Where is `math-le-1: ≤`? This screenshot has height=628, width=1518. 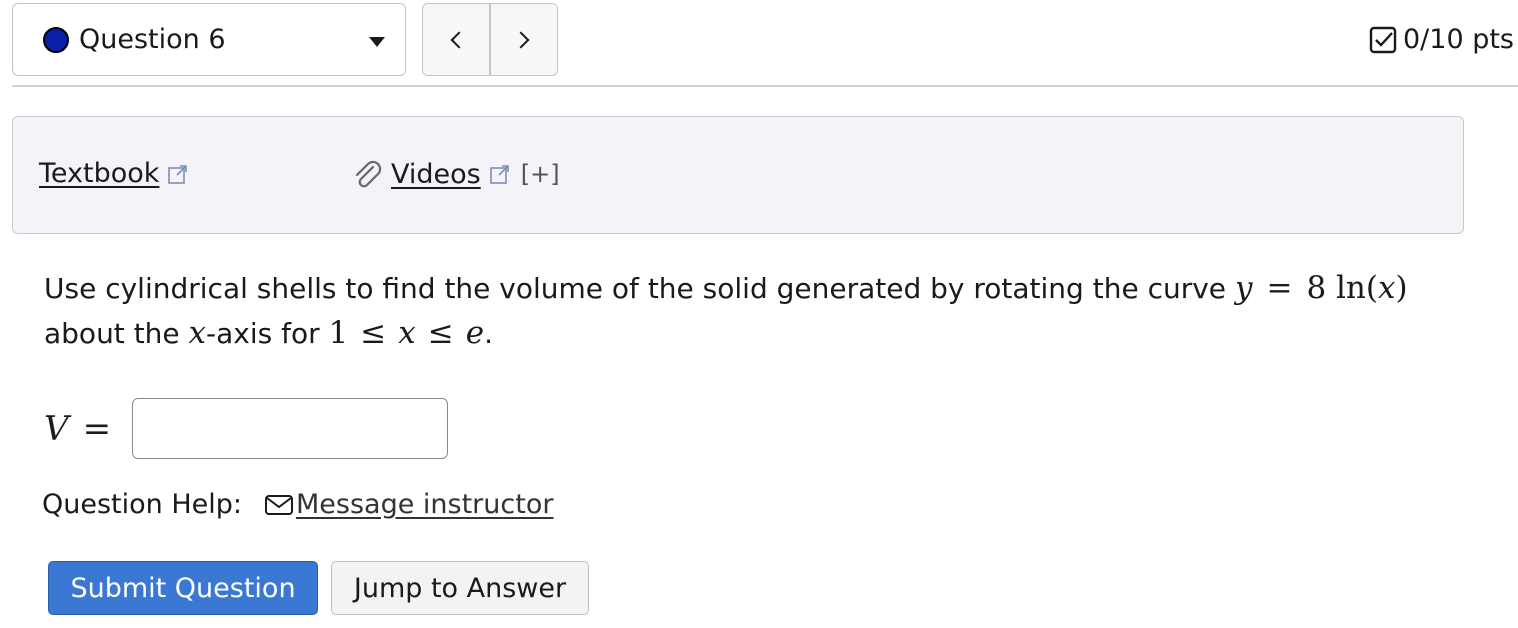 math-le-1: ≤ is located at coordinates (373, 333).